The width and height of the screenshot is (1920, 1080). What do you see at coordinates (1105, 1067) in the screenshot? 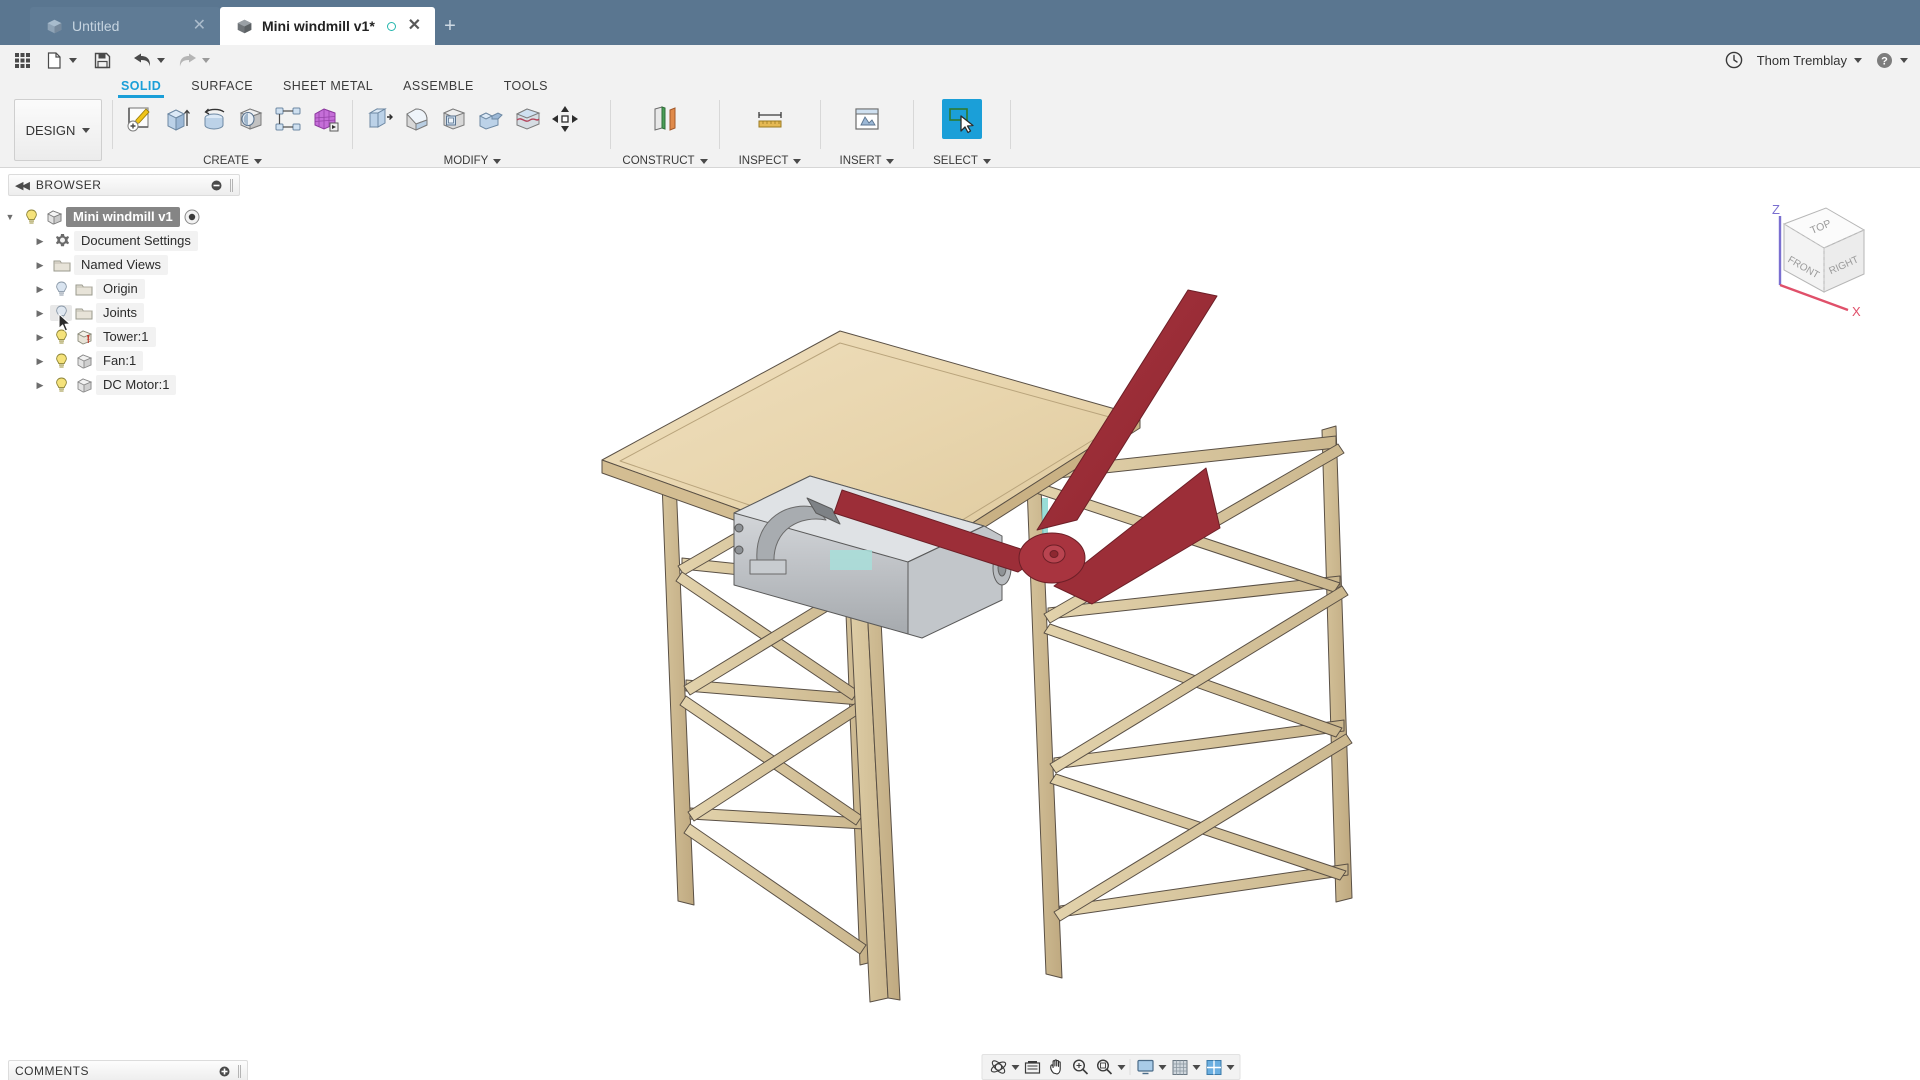
I see `zoom-window-icon` at bounding box center [1105, 1067].